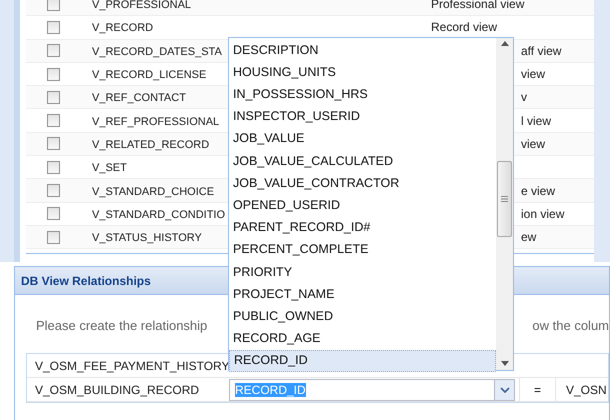  What do you see at coordinates (149, 75) in the screenshot?
I see `view-name: V_RECORD_LICENSE` at bounding box center [149, 75].